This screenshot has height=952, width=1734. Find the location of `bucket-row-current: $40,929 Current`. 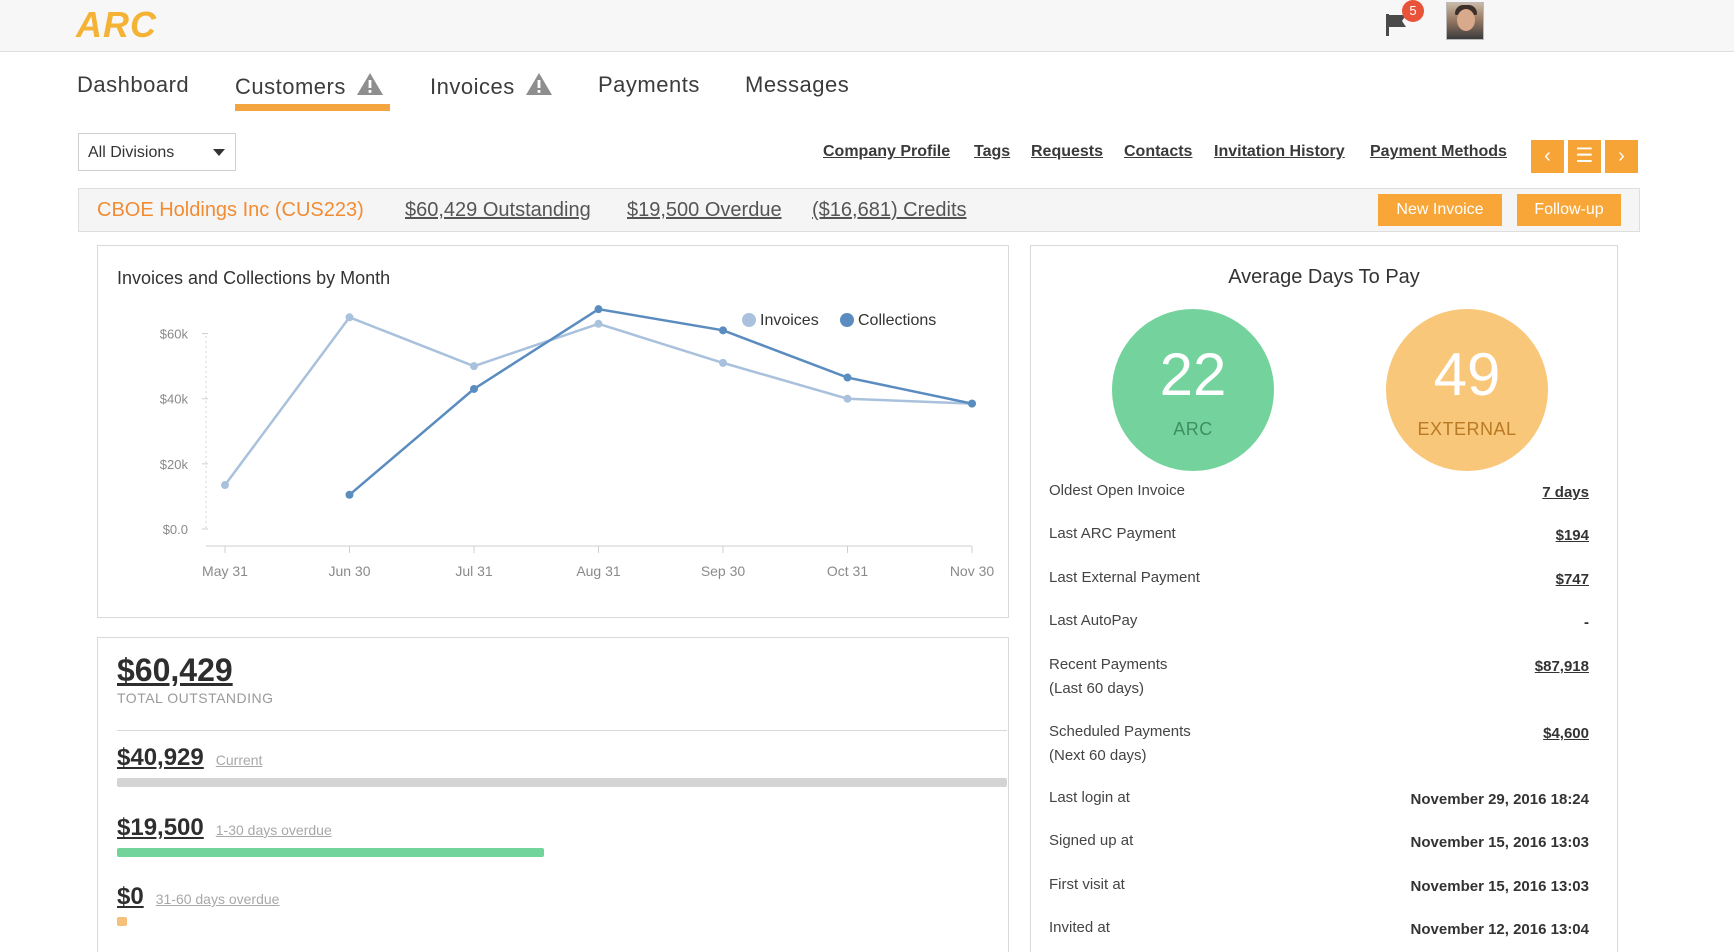

bucket-row-current: $40,929 Current is located at coordinates (189, 758).